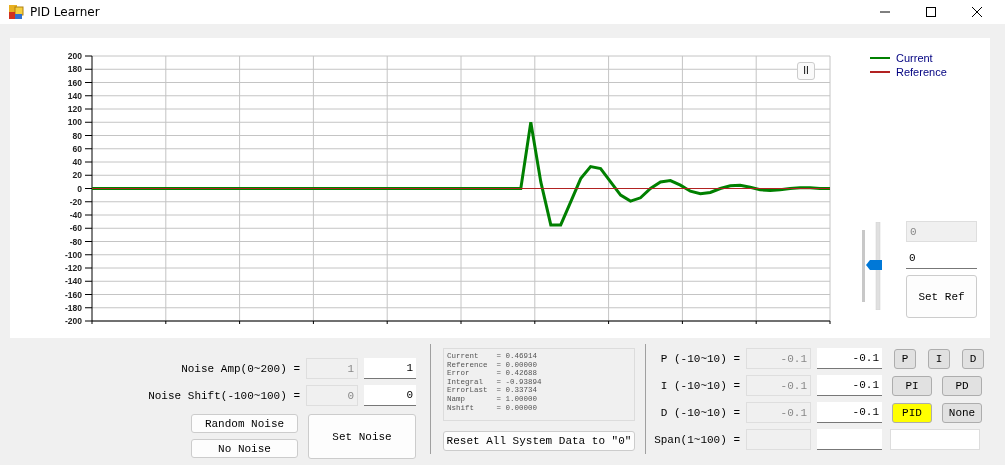 This screenshot has height=465, width=1005. Describe the element at coordinates (77, 135) in the screenshot. I see `tick-label: 80` at that location.